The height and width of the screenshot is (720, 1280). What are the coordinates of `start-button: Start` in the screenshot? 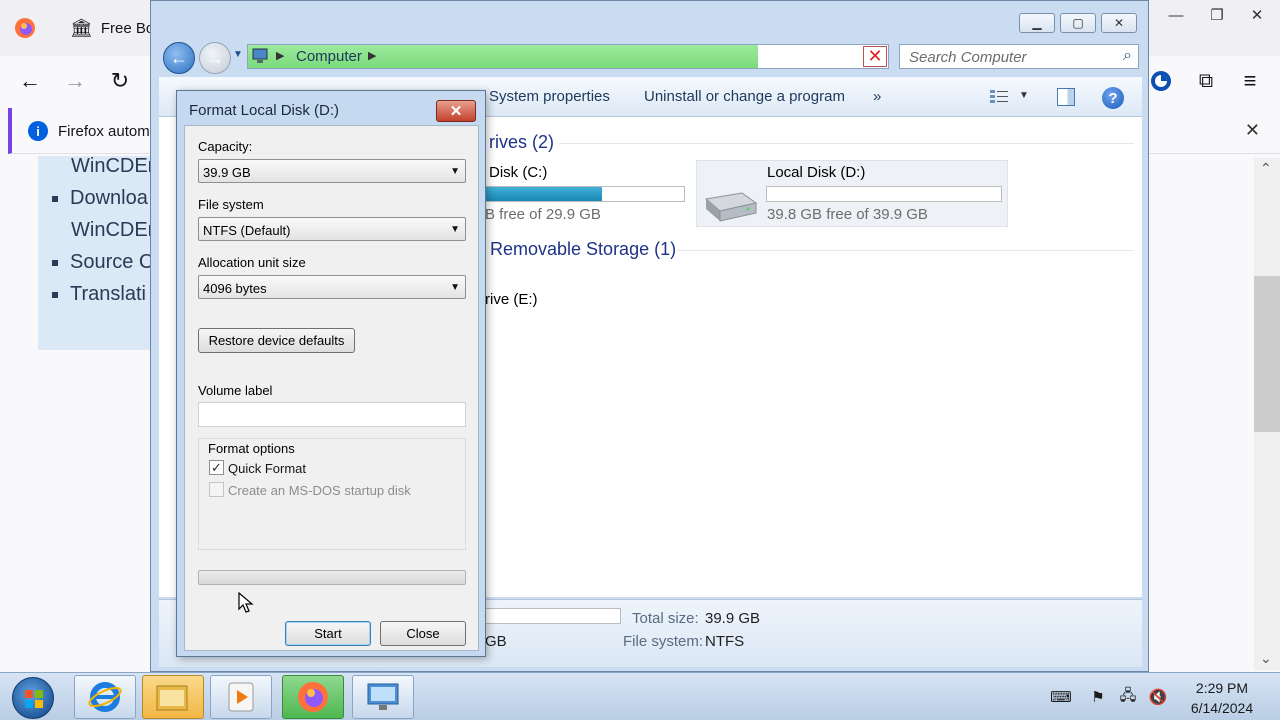 It's located at (328, 633).